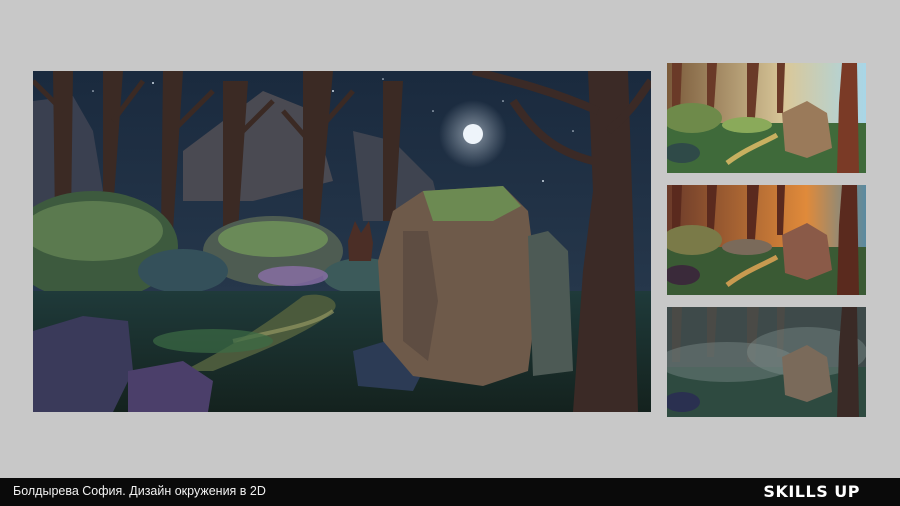 This screenshot has width=900, height=506. Describe the element at coordinates (473, 134) in the screenshot. I see `moon` at that location.